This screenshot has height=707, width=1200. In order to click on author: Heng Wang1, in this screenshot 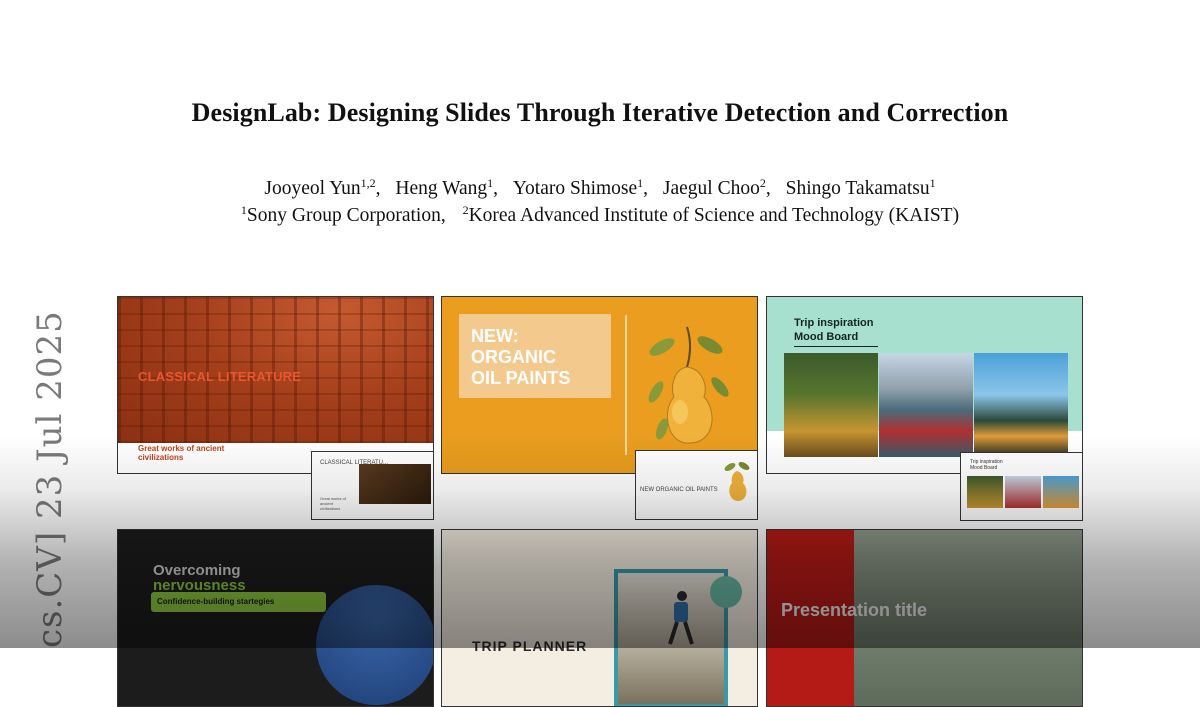, I will do `click(447, 187)`.